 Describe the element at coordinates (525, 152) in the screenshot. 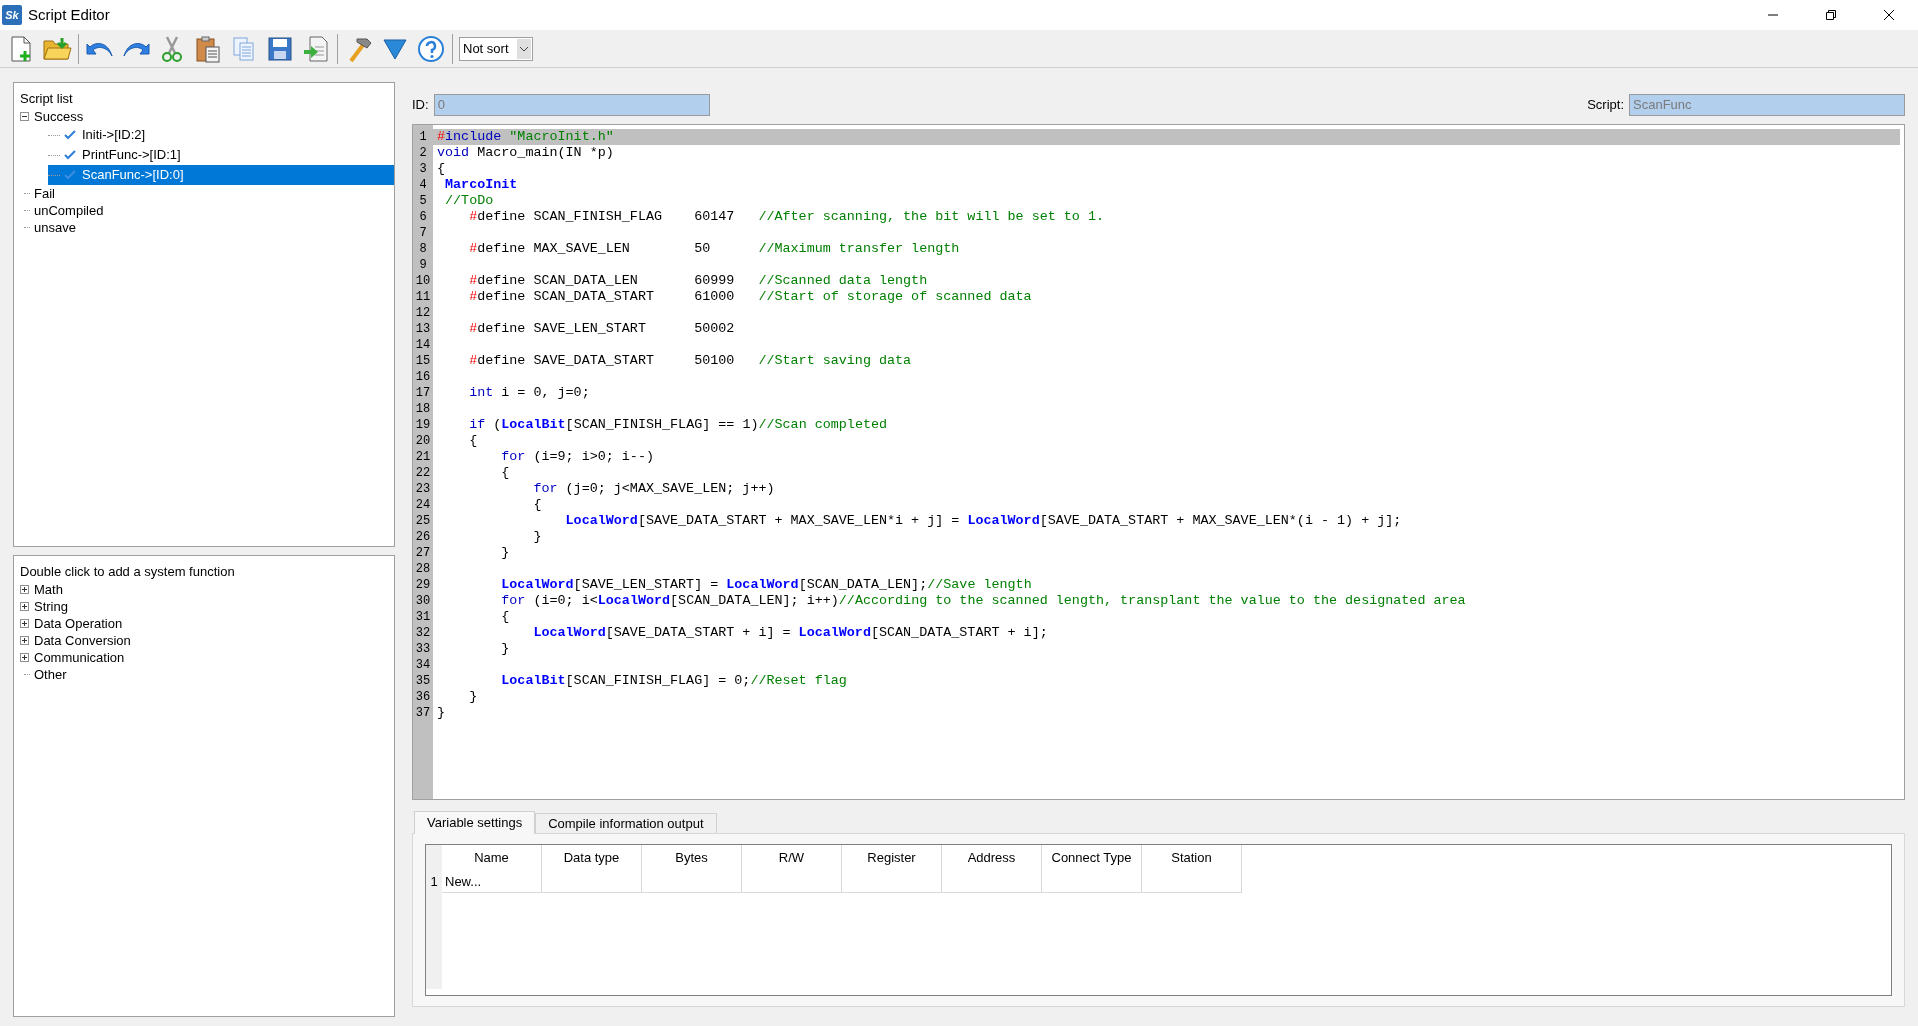

I see `code-line: void Macro_main(IN *p)` at that location.